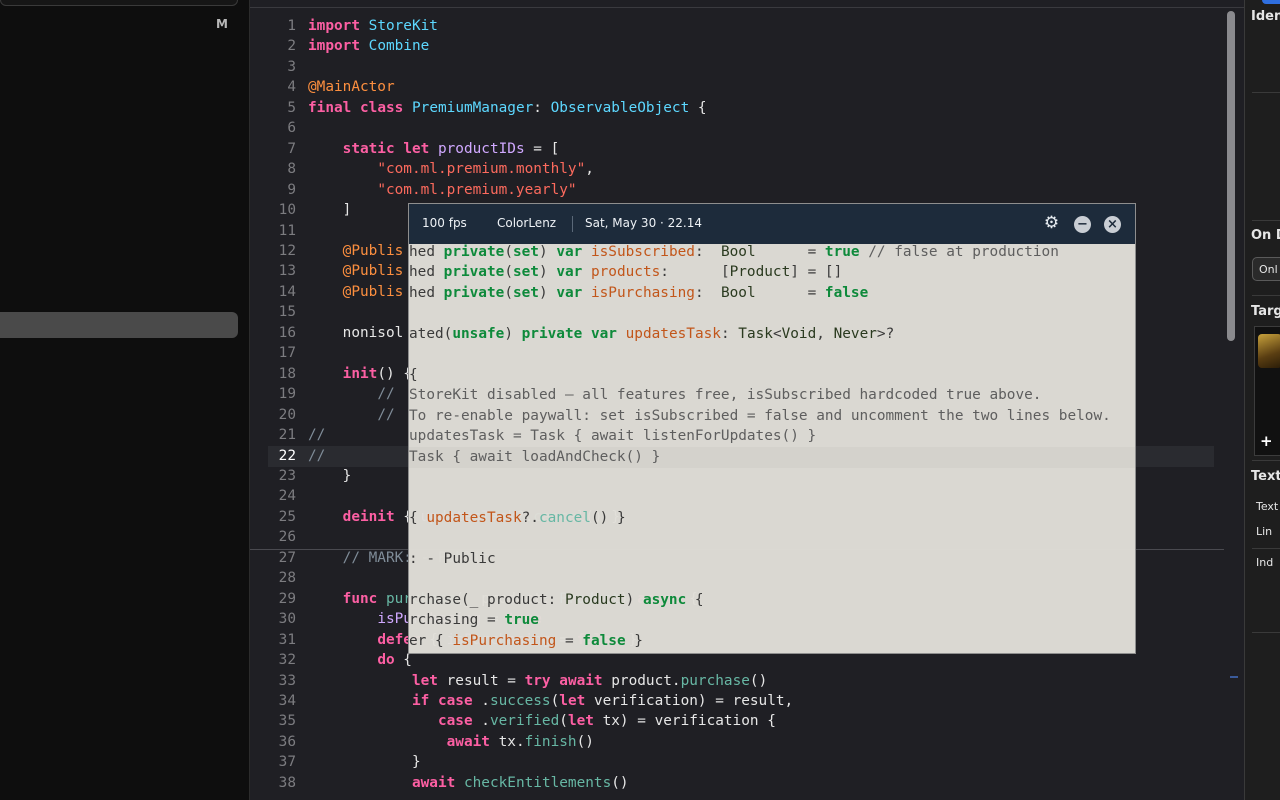  What do you see at coordinates (556, 599) in the screenshot?
I see `overlay-code-line: rchase(_ product: Product) async {` at bounding box center [556, 599].